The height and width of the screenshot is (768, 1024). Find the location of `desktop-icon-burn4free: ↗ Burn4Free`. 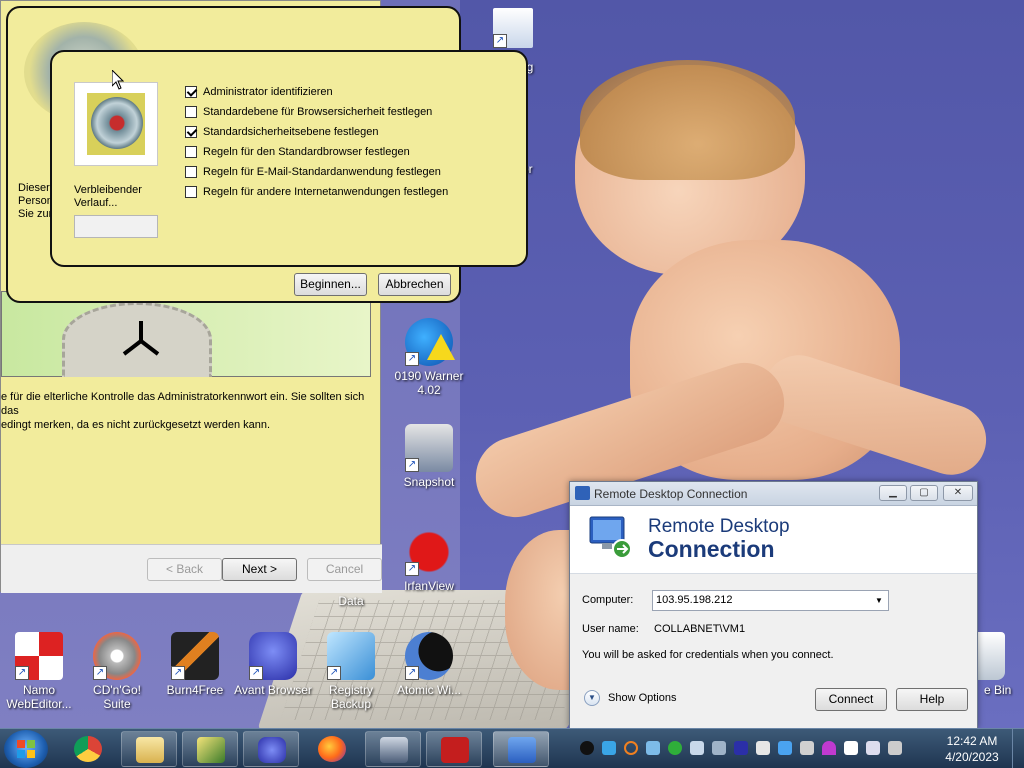

desktop-icon-burn4free: ↗ Burn4Free is located at coordinates (195, 664).